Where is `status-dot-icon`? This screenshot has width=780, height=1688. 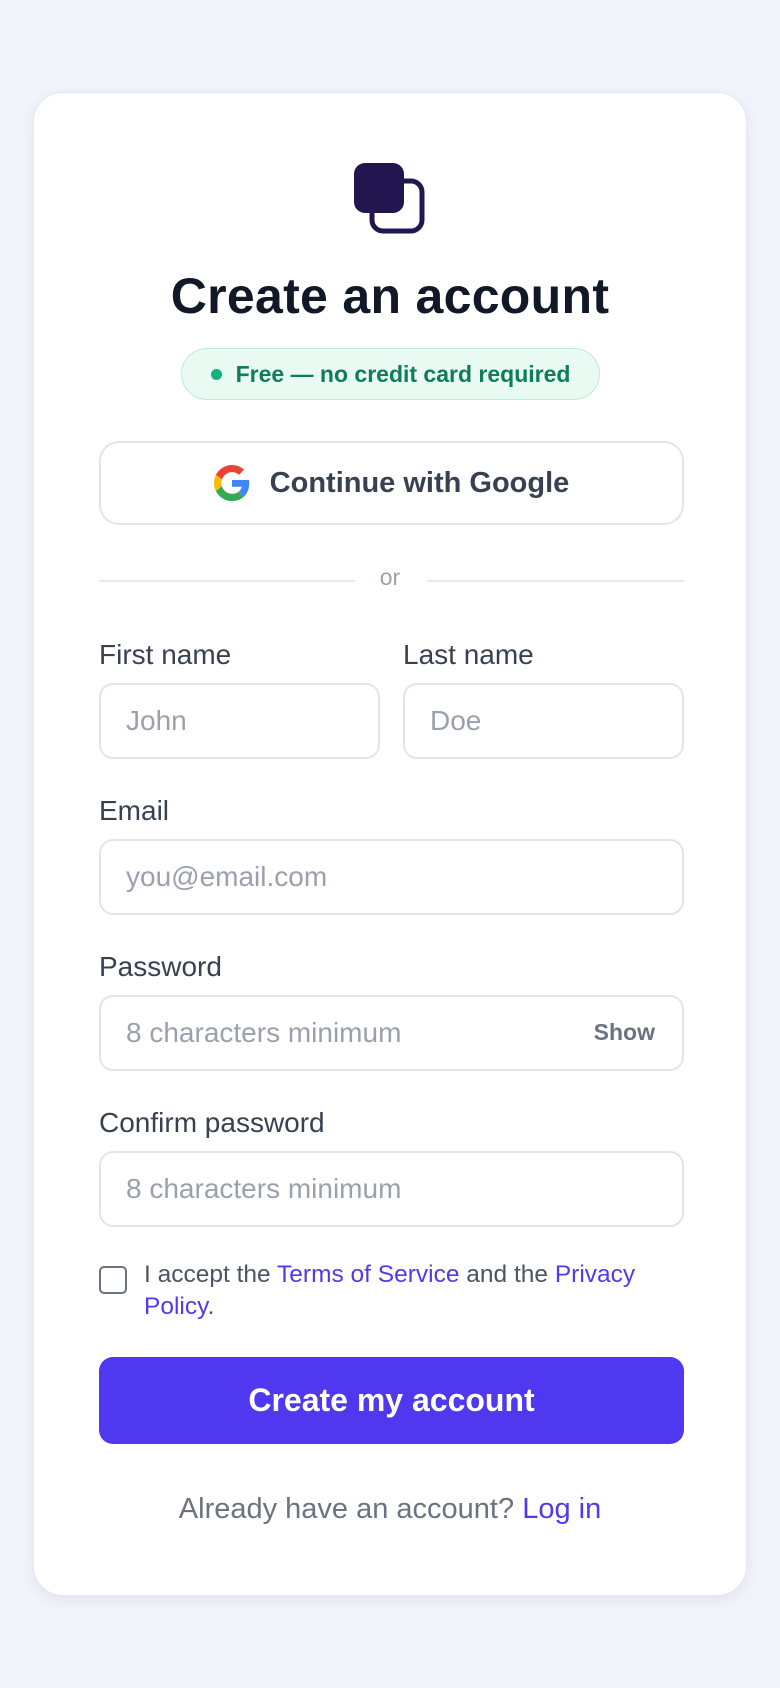 status-dot-icon is located at coordinates (216, 374).